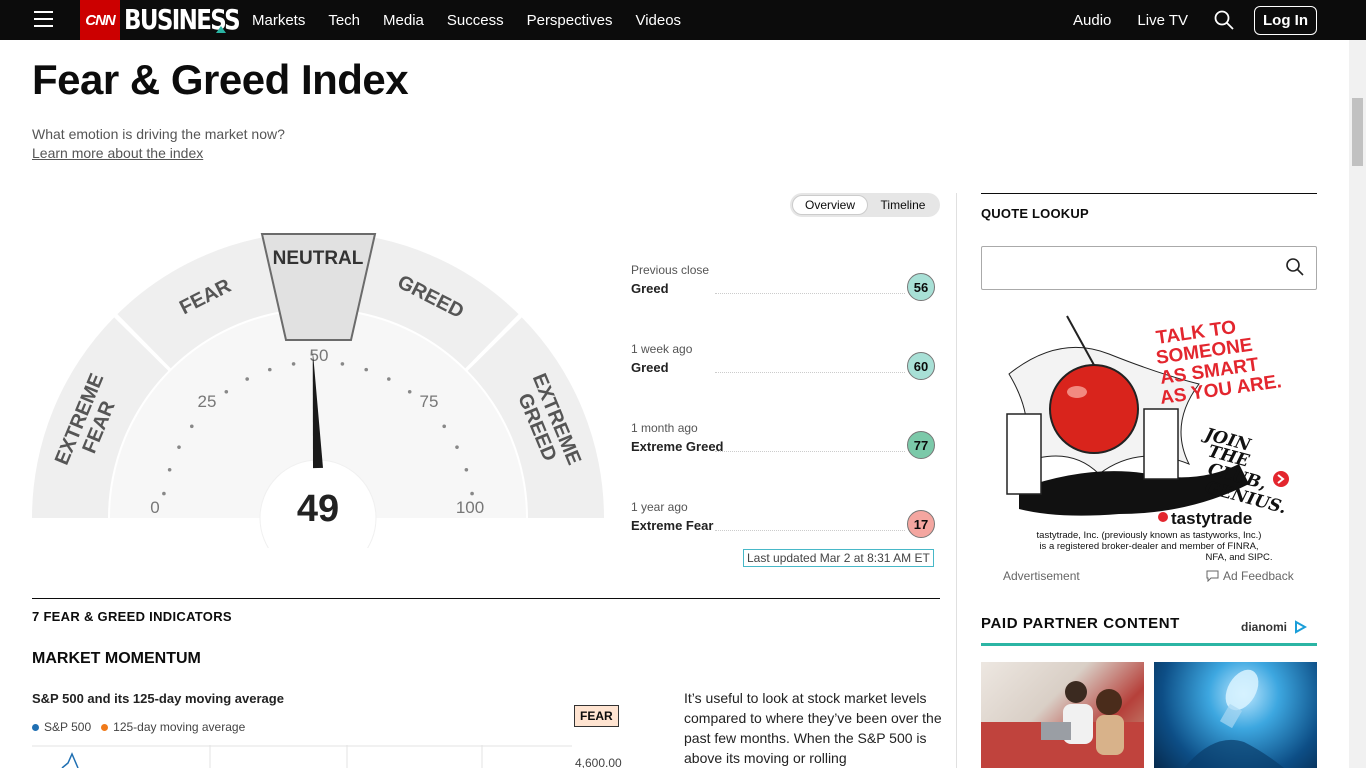 The height and width of the screenshot is (768, 1366). Describe the element at coordinates (672, 525) in the screenshot. I see `history-rating: Extreme Fear` at that location.